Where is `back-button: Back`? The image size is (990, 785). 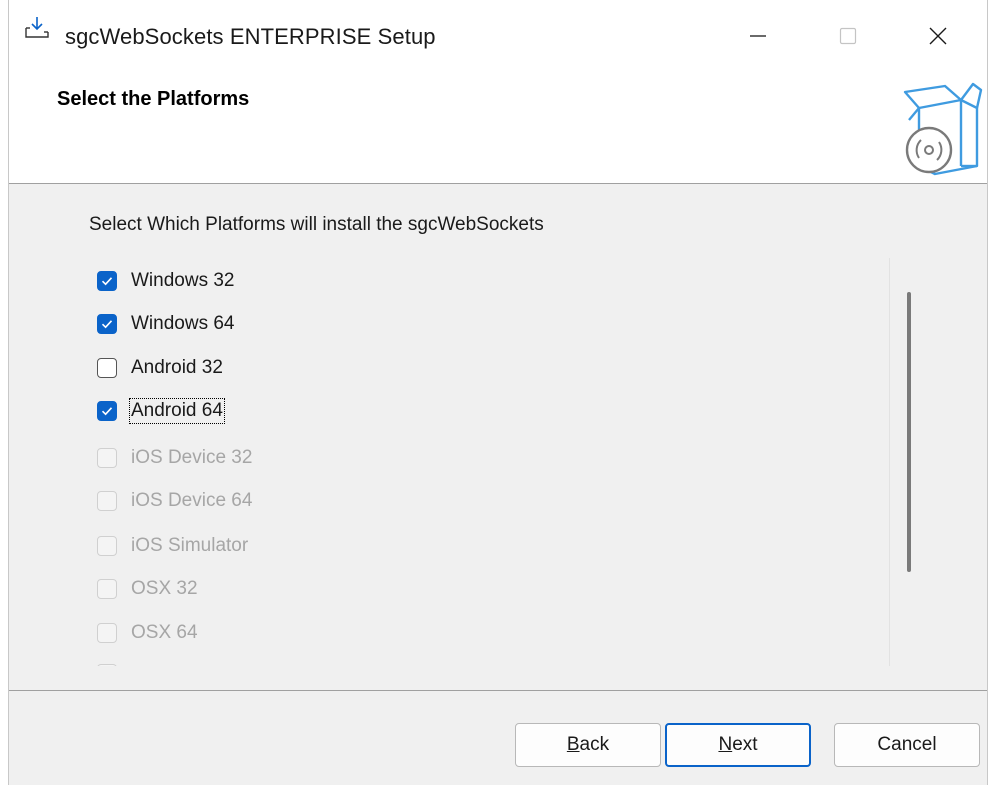 back-button: Back is located at coordinates (588, 745).